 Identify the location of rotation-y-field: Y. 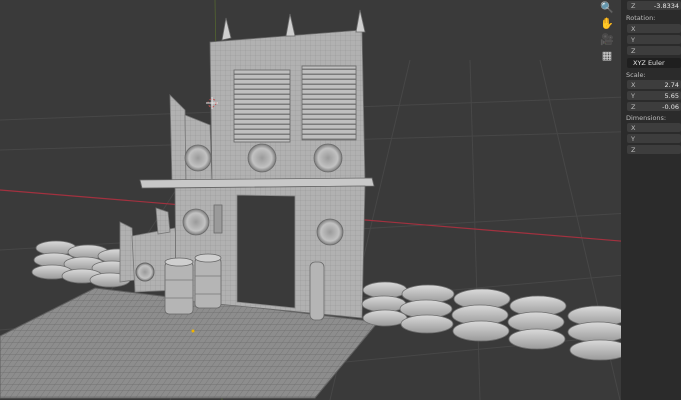
(654, 39).